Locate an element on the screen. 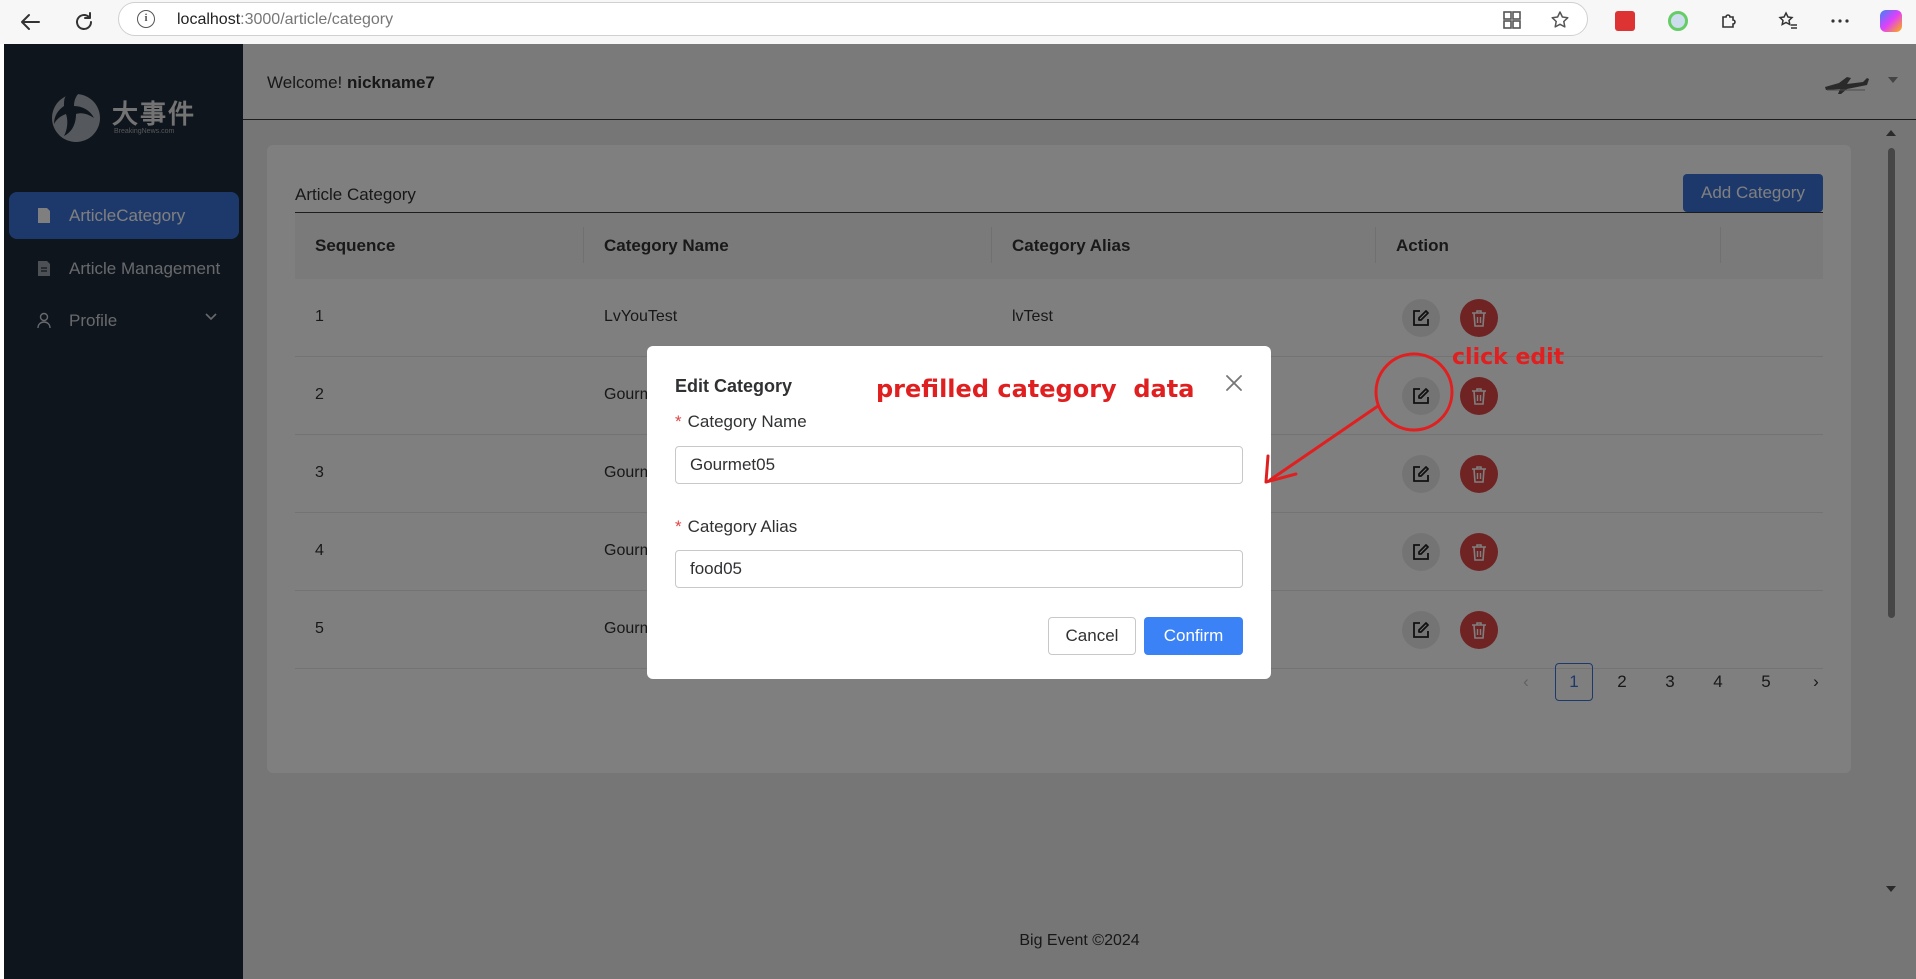  annotation-click-edit-text: click edit is located at coordinates (1508, 357).